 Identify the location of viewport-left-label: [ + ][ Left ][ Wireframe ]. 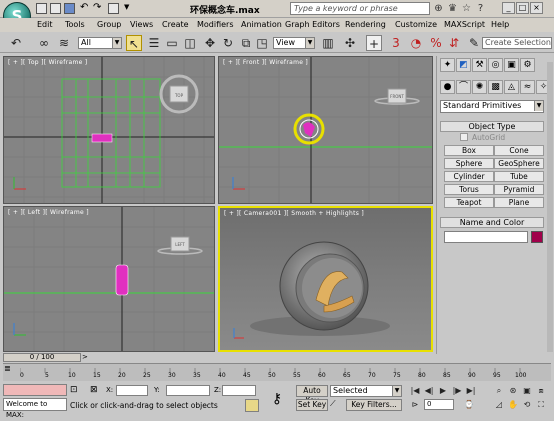
(48, 212).